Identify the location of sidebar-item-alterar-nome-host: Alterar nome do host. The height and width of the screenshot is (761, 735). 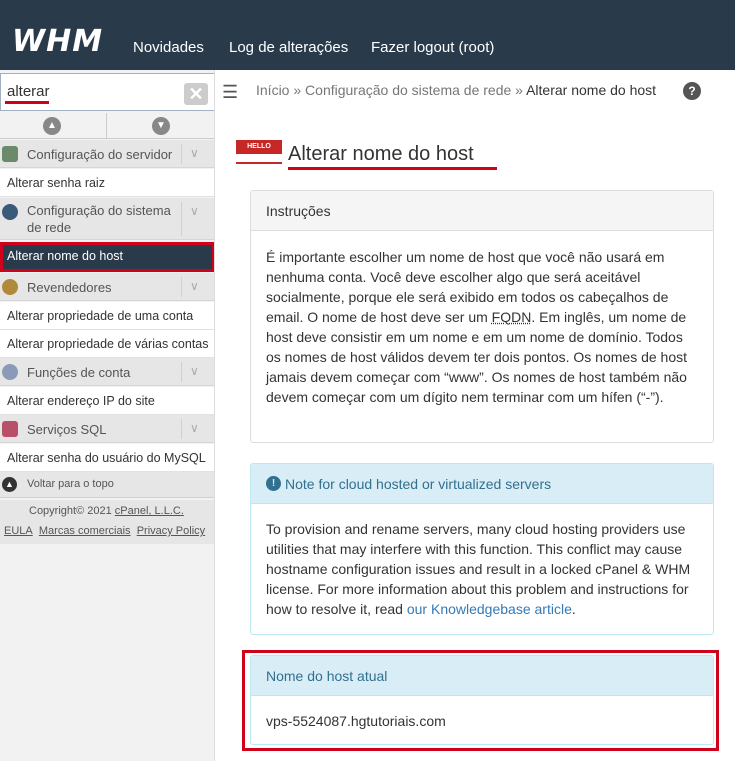
(107, 257).